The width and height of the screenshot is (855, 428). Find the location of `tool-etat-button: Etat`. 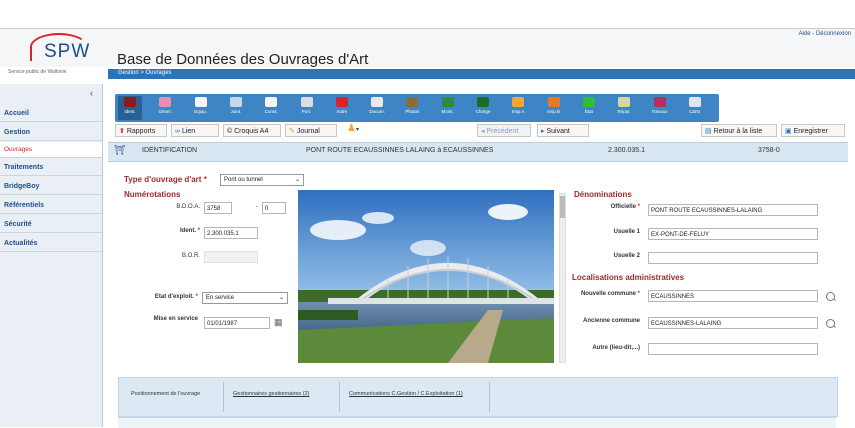

tool-etat-button: Etat is located at coordinates (589, 108).